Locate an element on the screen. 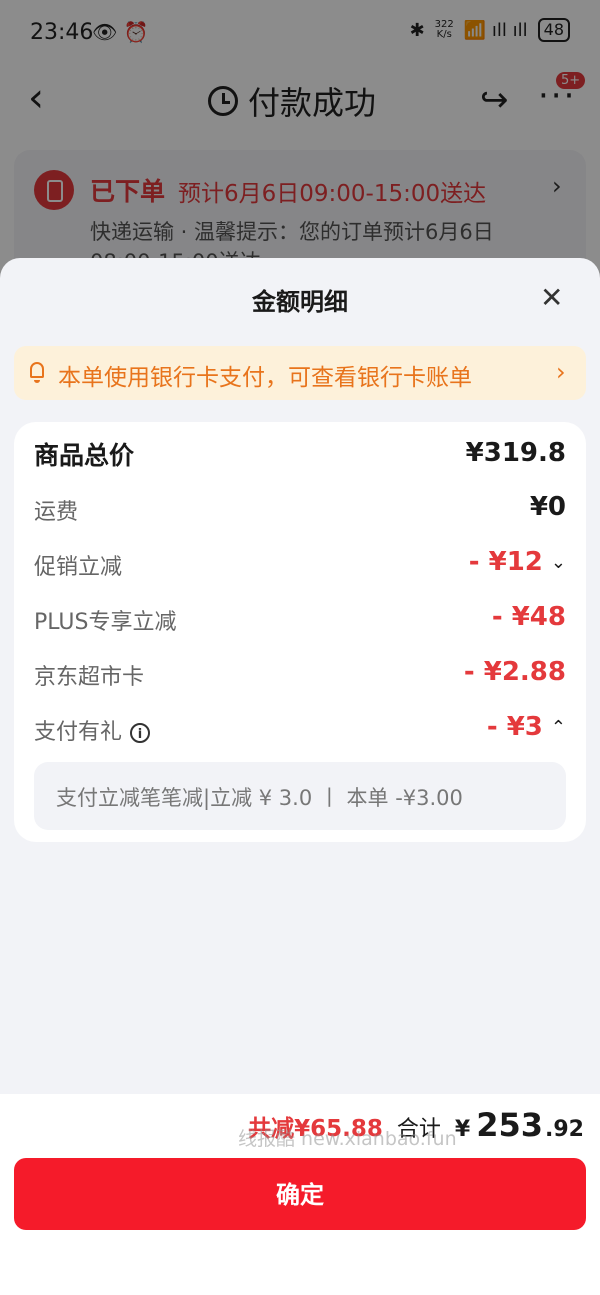 This screenshot has height=1295, width=600. total-currency: ¥ is located at coordinates (462, 1129).